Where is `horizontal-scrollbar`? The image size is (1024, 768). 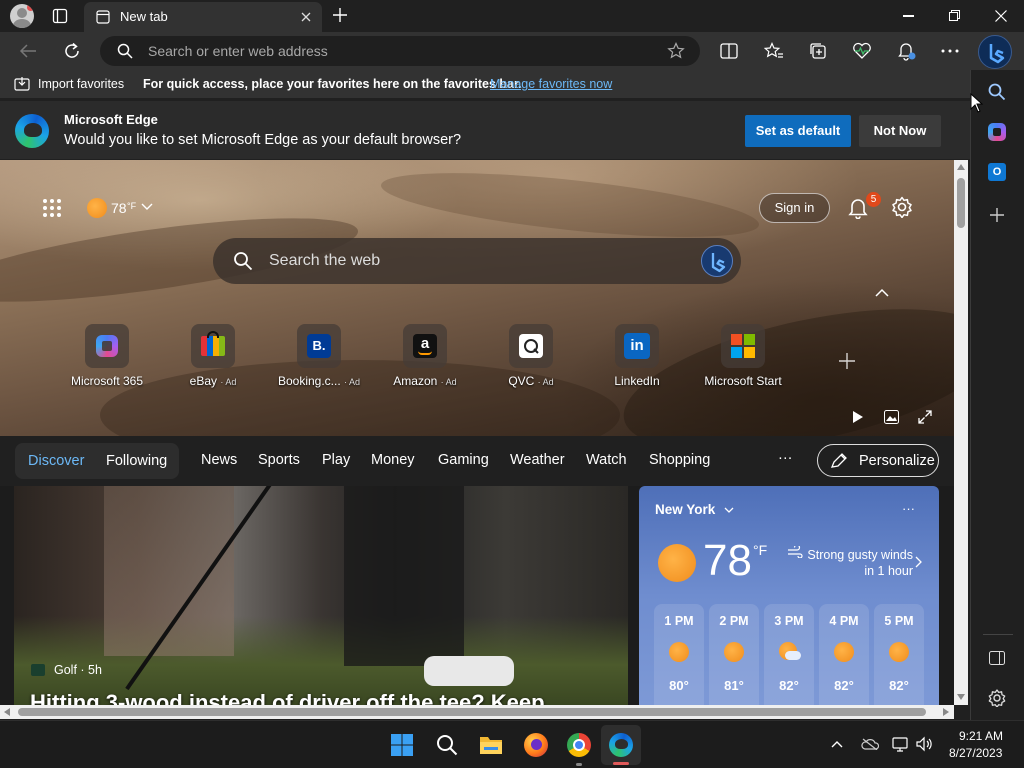
horizontal-scrollbar is located at coordinates (477, 712).